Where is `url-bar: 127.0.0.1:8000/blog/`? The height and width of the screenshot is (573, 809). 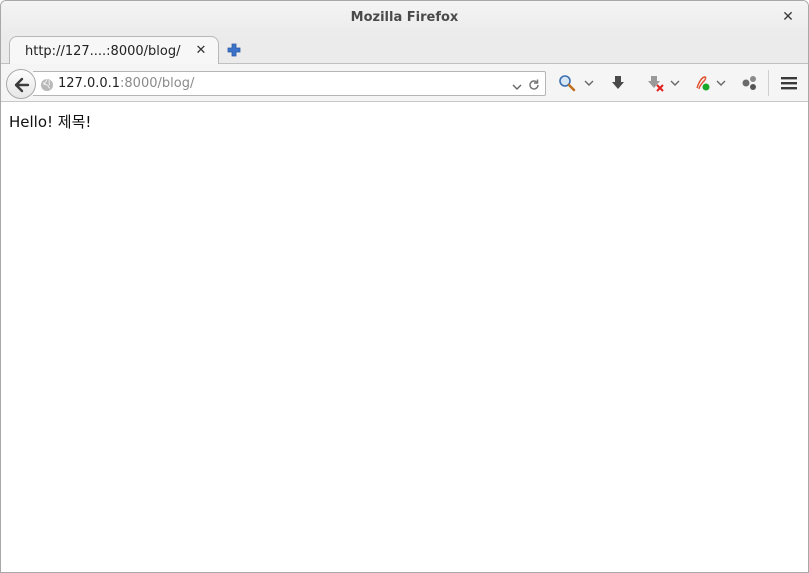
url-bar: 127.0.0.1:8000/blog/ is located at coordinates (289, 83).